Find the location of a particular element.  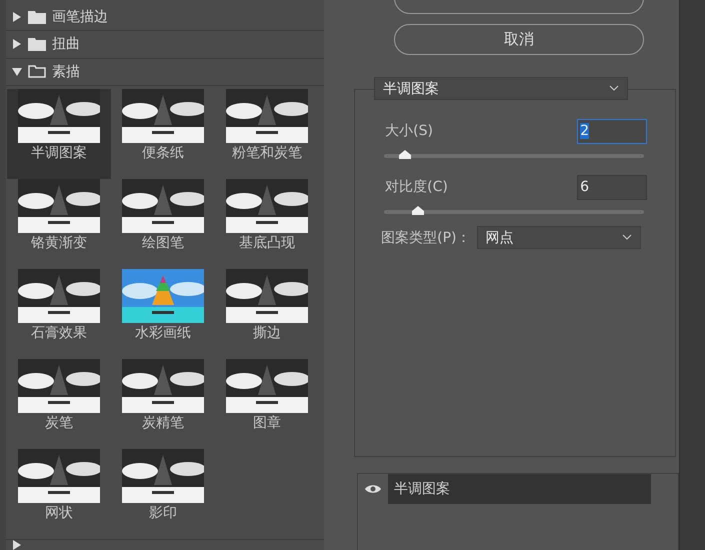

filter-tile: 炭笔 is located at coordinates (59, 403).